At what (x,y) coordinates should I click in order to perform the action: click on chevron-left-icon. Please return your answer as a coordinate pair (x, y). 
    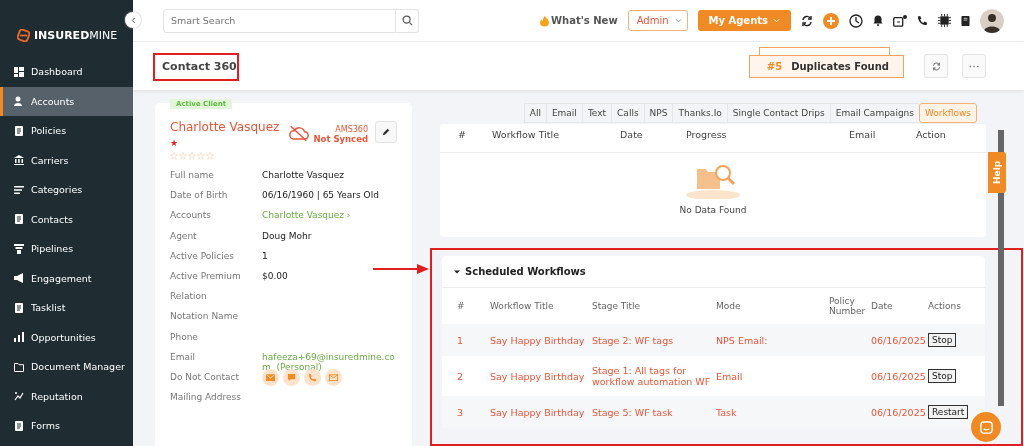
    Looking at the image, I should click on (133, 20).